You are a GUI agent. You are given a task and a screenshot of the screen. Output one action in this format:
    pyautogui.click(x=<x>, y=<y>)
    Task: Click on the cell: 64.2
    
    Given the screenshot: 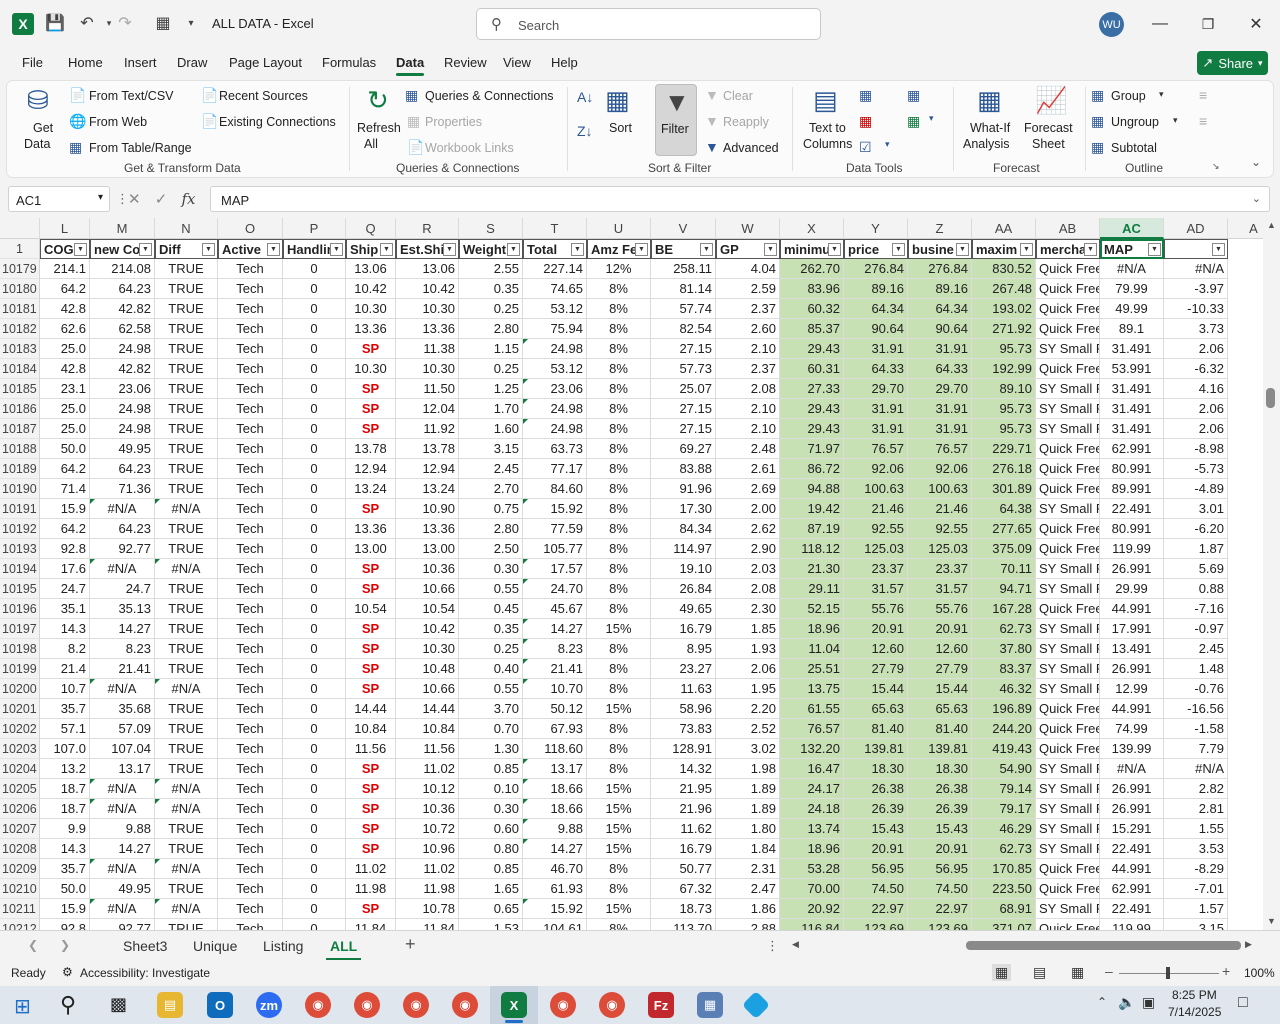 What is the action you would take?
    pyautogui.click(x=65, y=289)
    